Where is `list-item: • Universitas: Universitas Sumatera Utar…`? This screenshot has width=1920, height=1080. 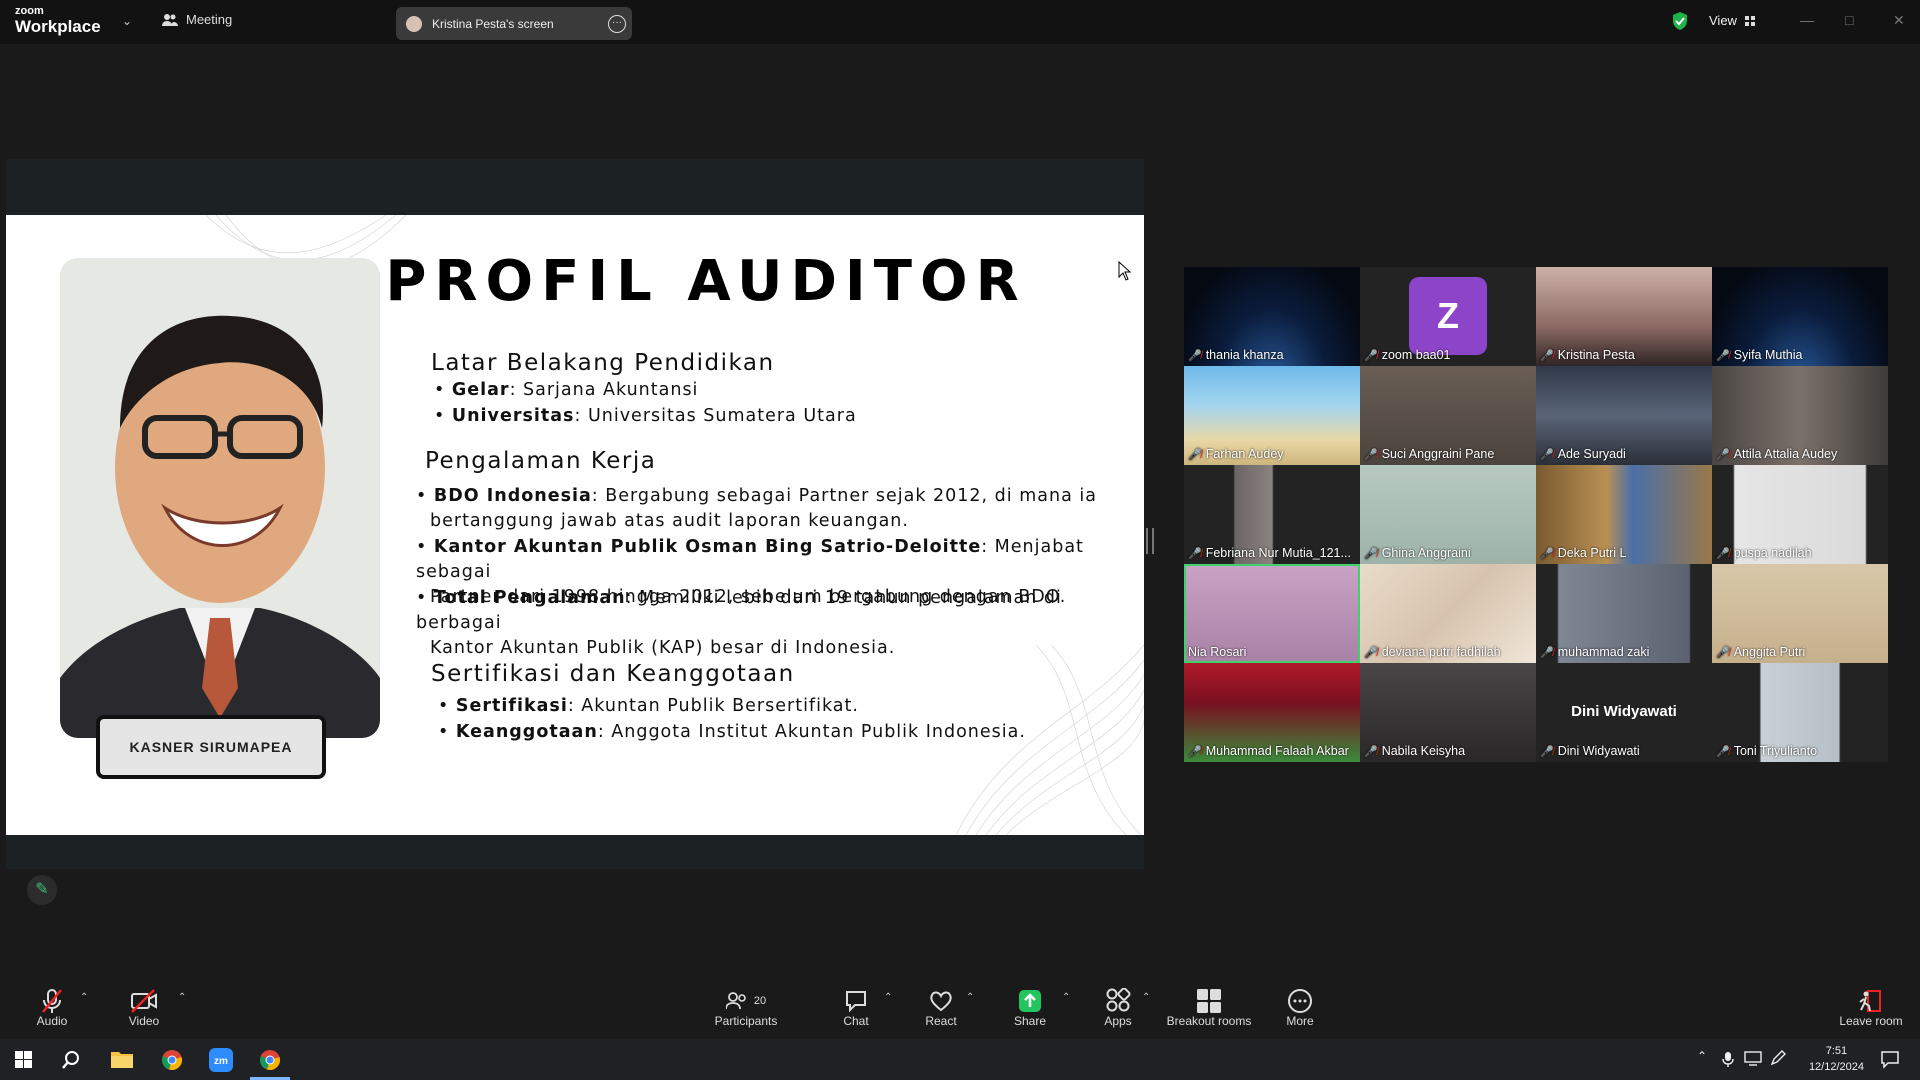
list-item: • Universitas: Universitas Sumatera Utar… is located at coordinates (645, 416).